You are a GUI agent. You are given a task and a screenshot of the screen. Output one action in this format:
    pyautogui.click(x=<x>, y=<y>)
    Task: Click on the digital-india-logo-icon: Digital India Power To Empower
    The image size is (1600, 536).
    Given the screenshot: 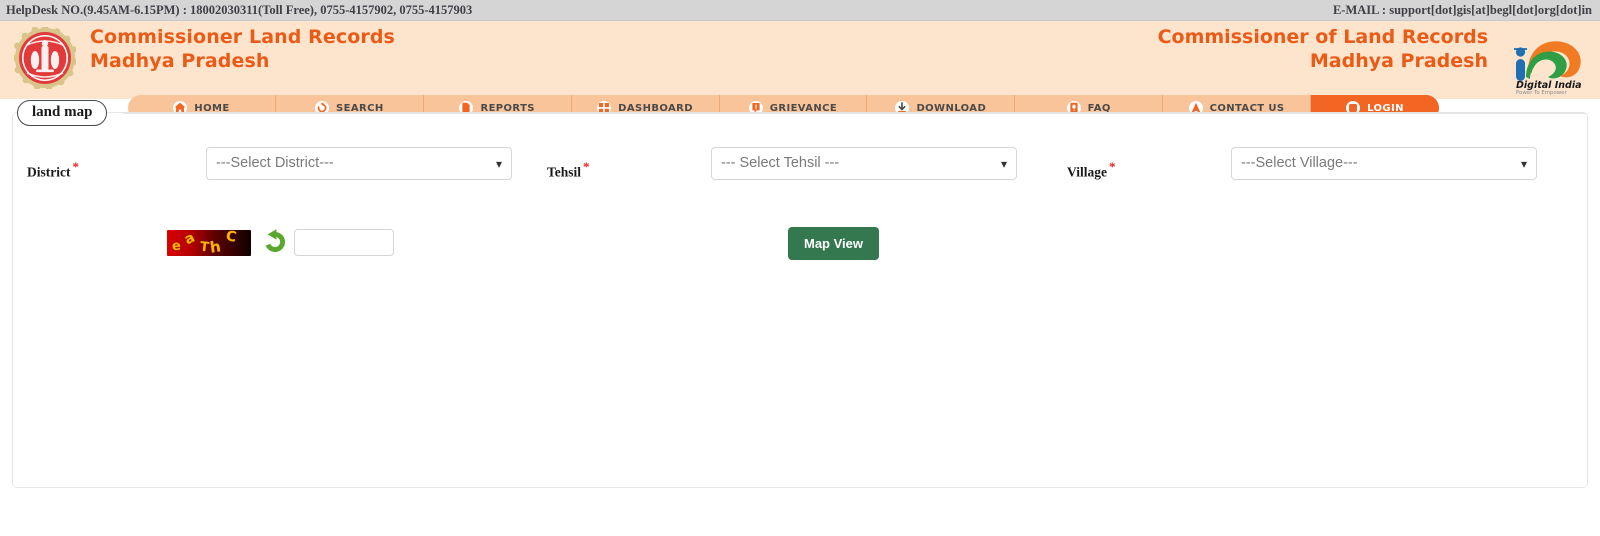 What is the action you would take?
    pyautogui.click(x=1547, y=68)
    